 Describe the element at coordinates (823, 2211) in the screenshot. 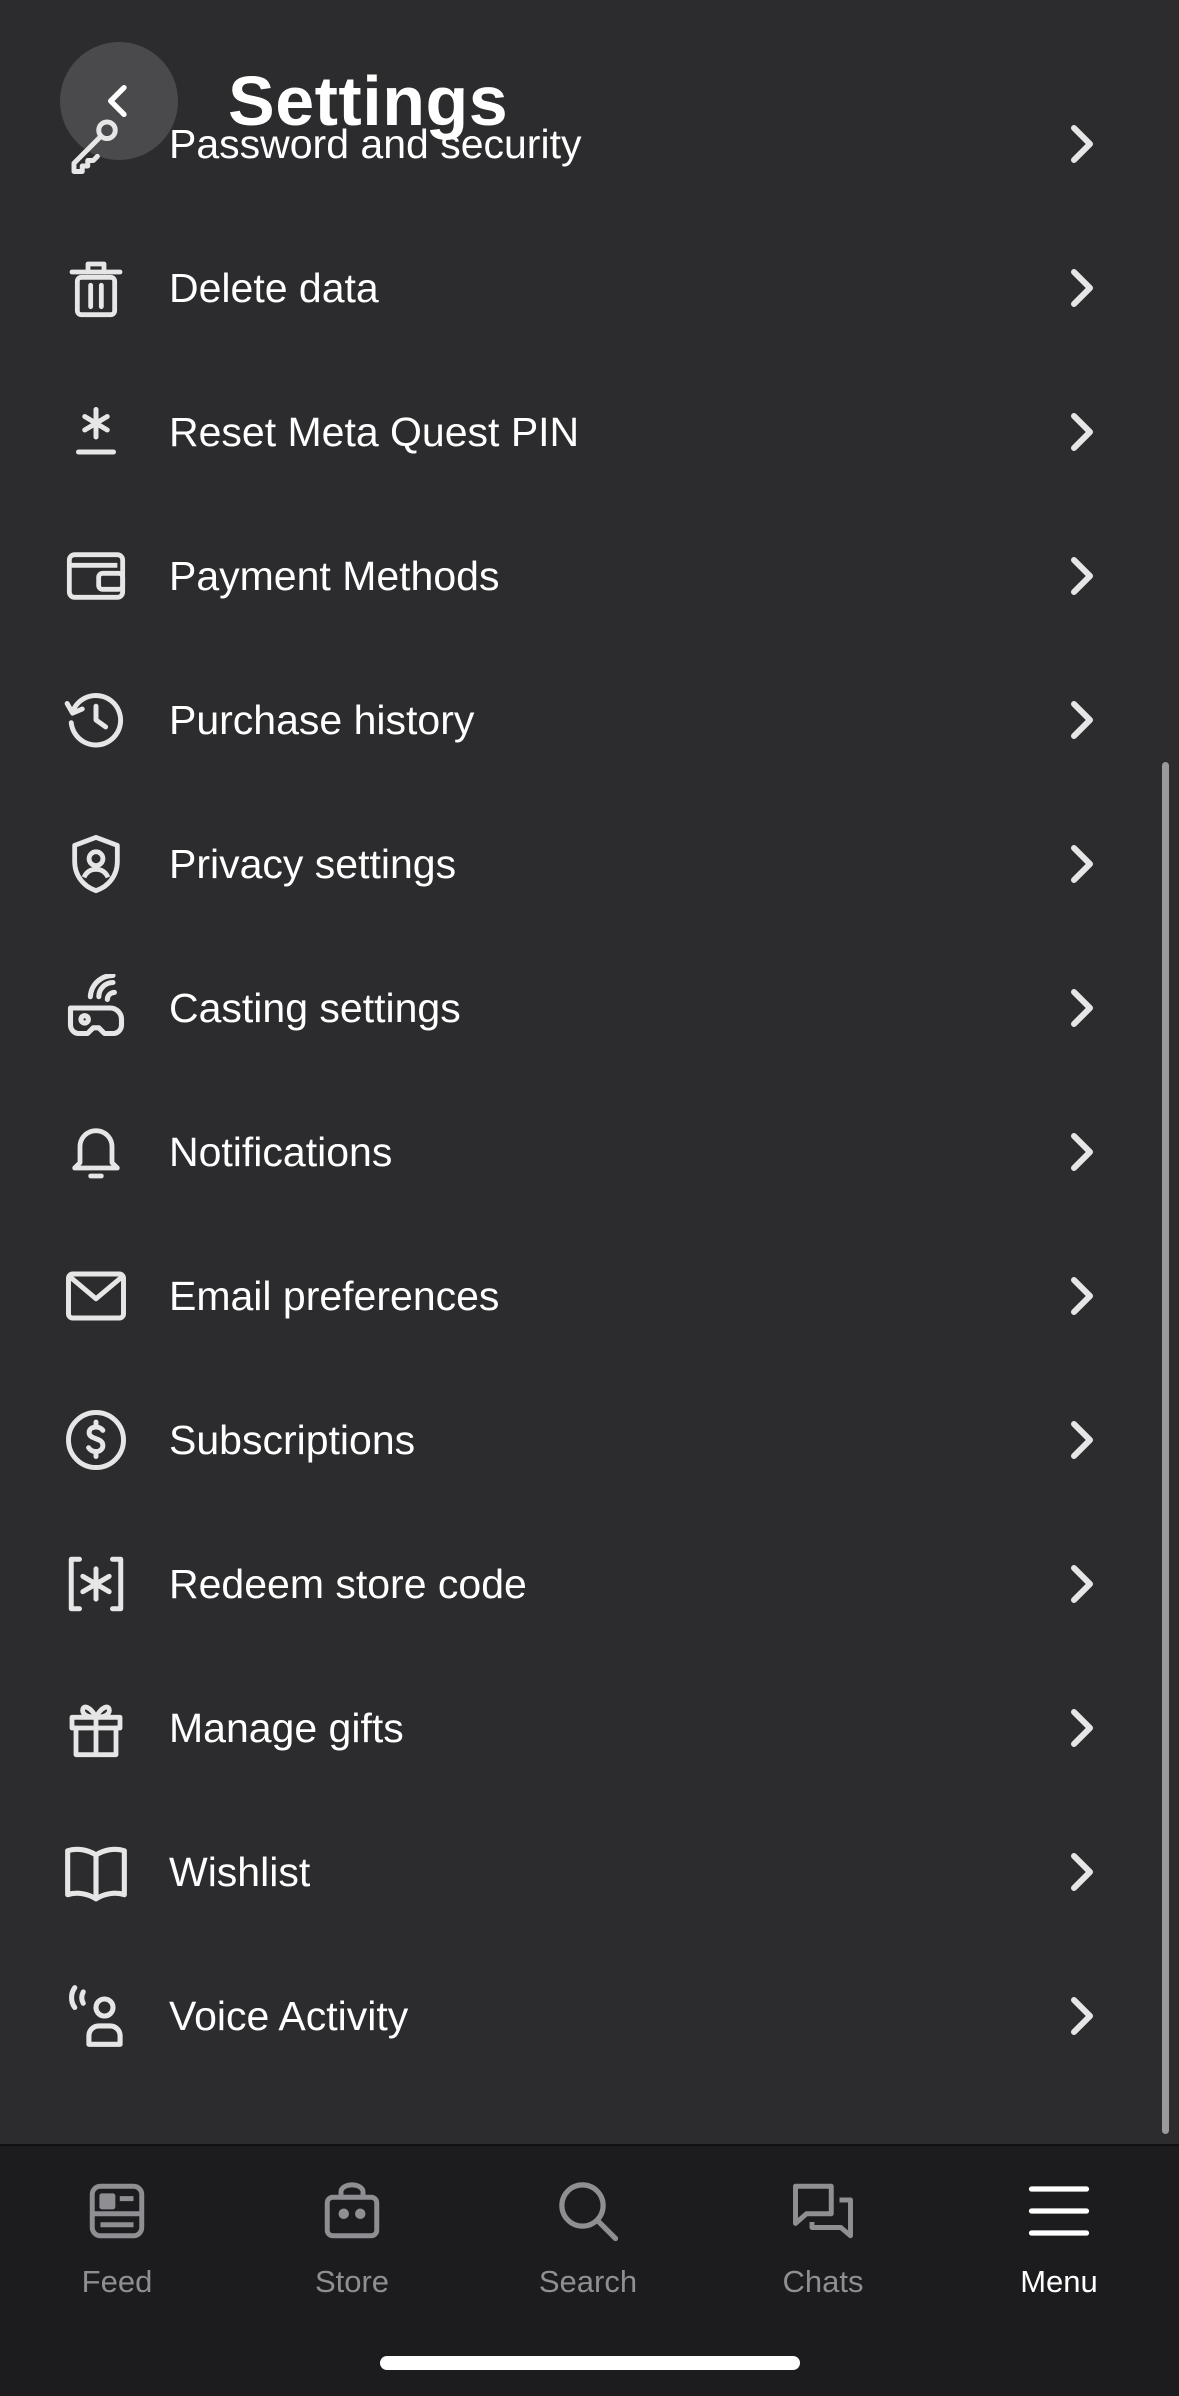

I see `chat-bubbles-icon` at that location.